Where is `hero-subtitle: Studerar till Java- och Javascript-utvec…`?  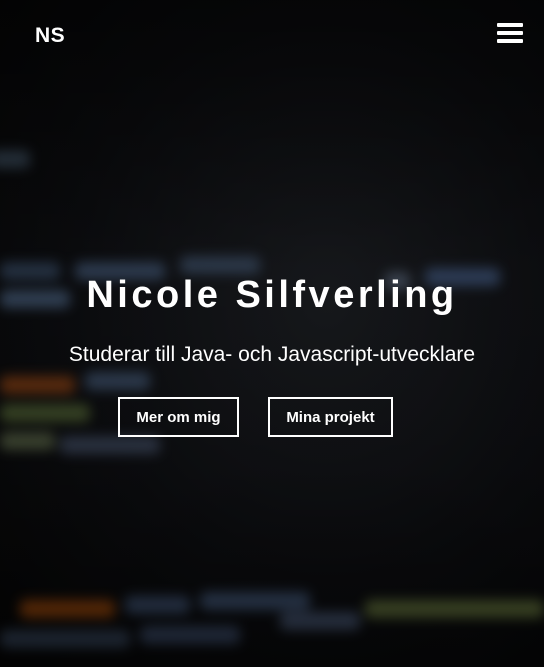
hero-subtitle: Studerar till Java- och Javascript-utvec… is located at coordinates (272, 354).